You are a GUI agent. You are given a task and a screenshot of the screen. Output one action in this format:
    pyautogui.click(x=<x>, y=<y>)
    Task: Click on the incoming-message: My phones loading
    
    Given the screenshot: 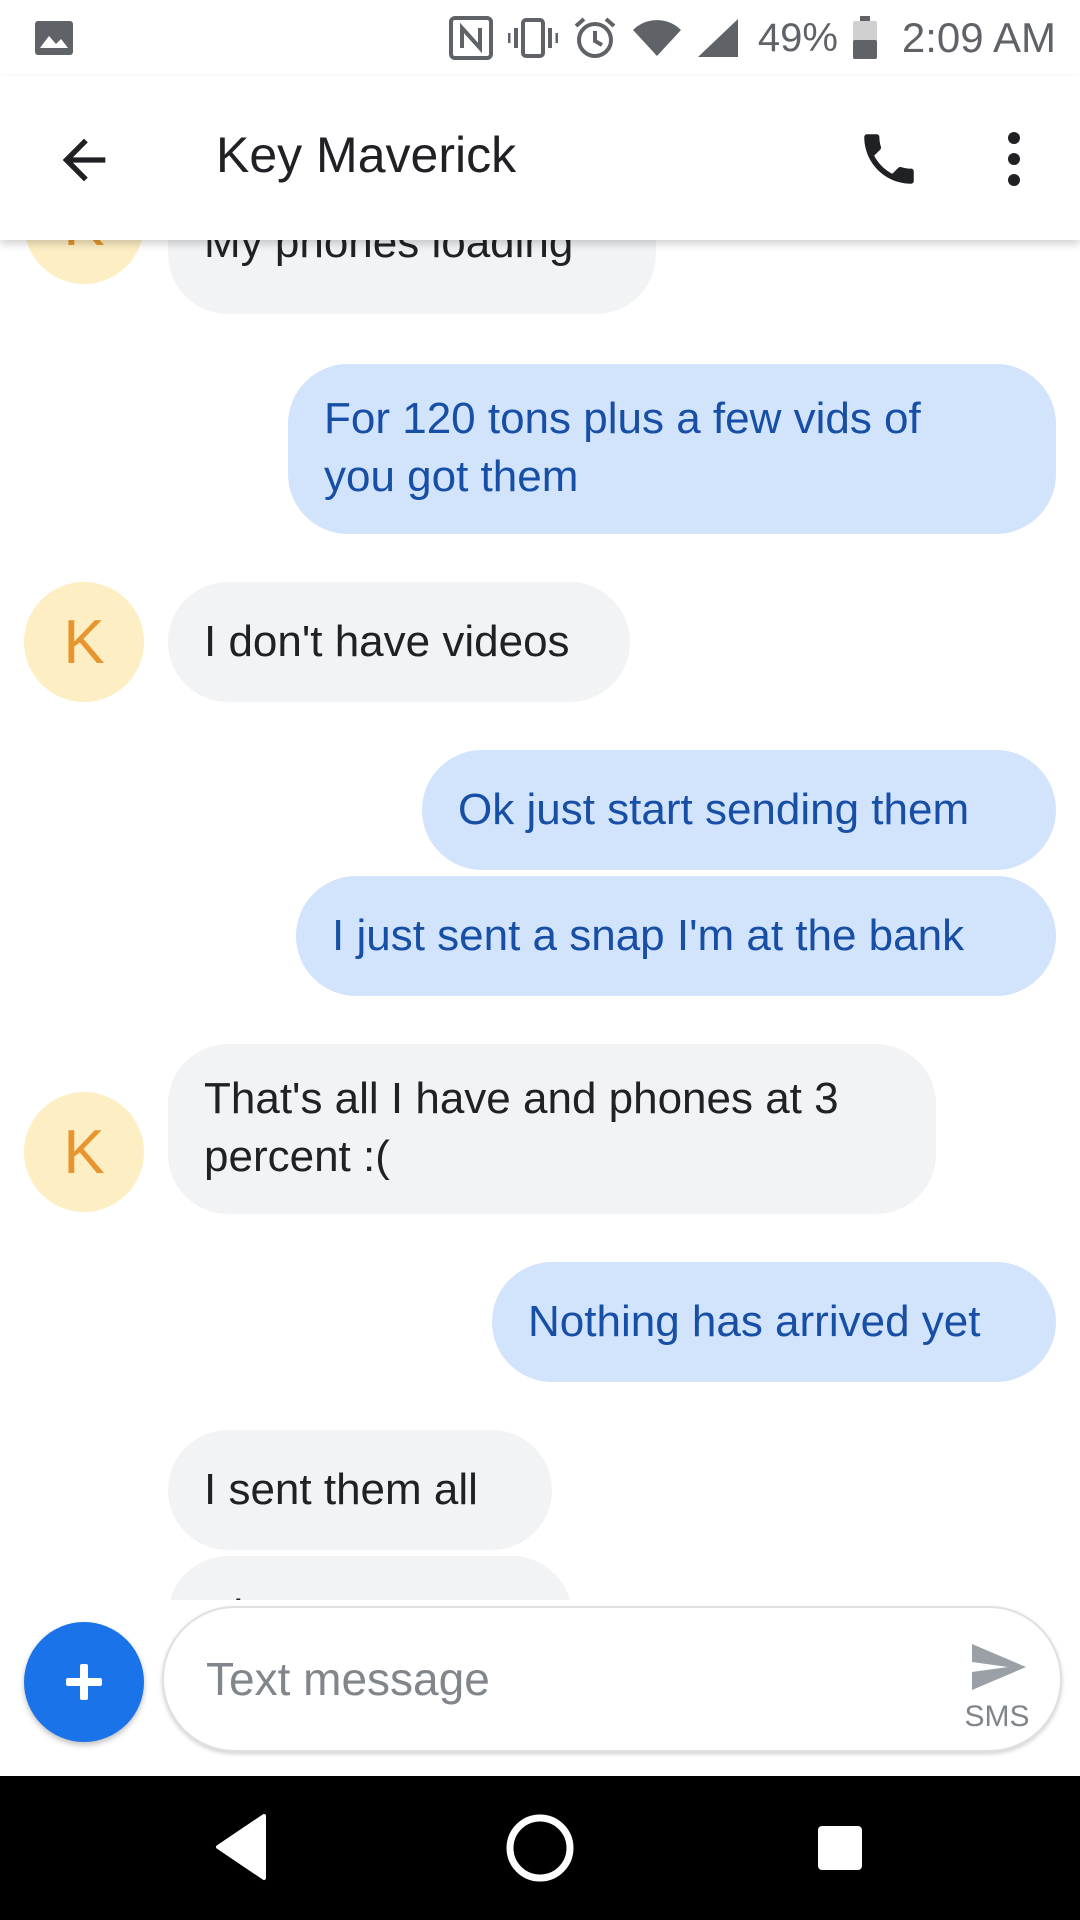 What is the action you would take?
    pyautogui.click(x=412, y=277)
    